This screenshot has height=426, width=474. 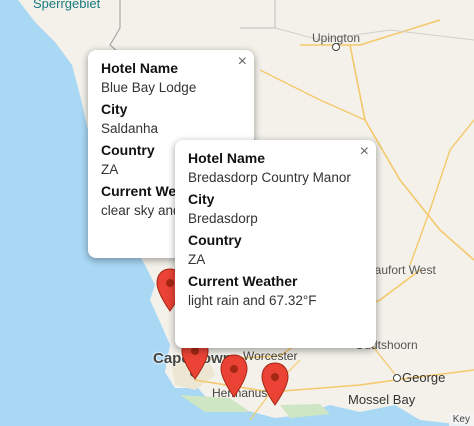 What do you see at coordinates (149, 87) in the screenshot?
I see `hotel-name-value: Blue Bay Lodge` at bounding box center [149, 87].